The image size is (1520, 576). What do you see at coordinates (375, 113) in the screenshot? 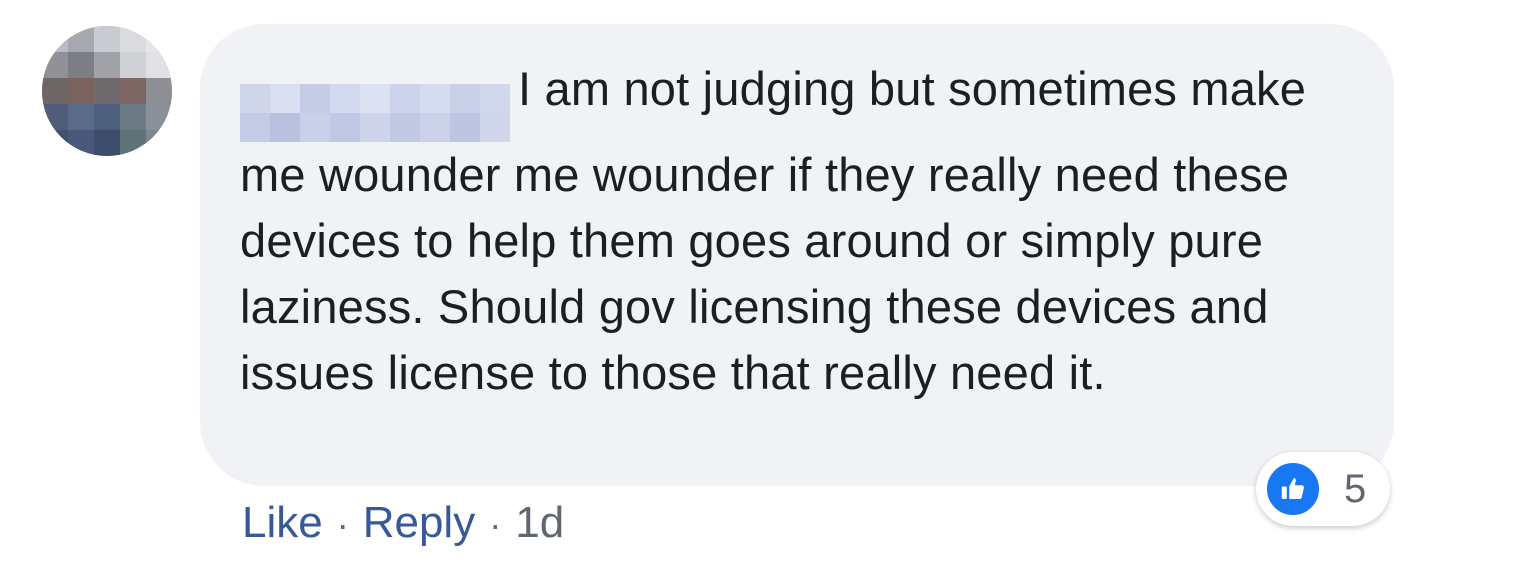
I see `commenter-name-redacted` at bounding box center [375, 113].